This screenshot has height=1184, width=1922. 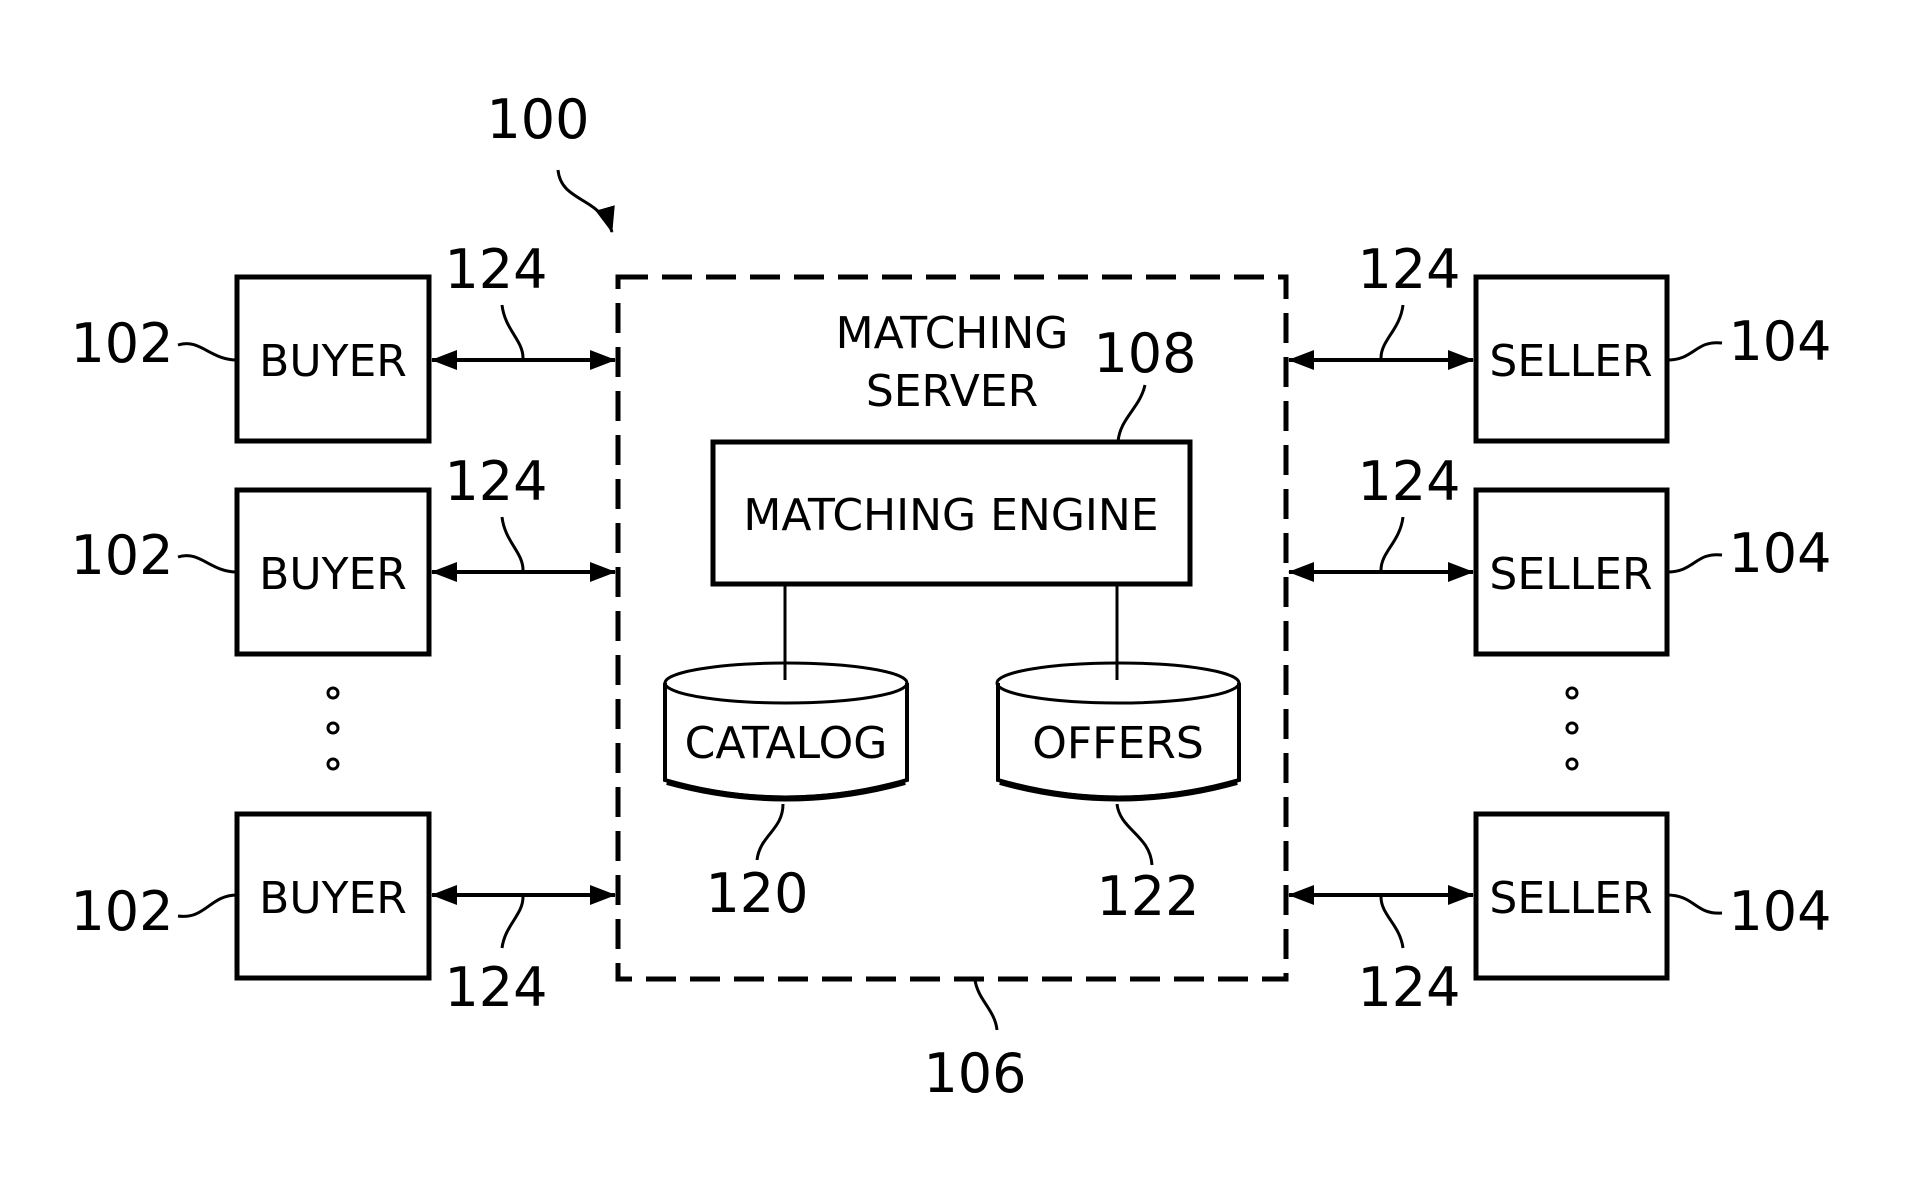 I want to click on offers-ref-leader, so click(x=1134, y=834).